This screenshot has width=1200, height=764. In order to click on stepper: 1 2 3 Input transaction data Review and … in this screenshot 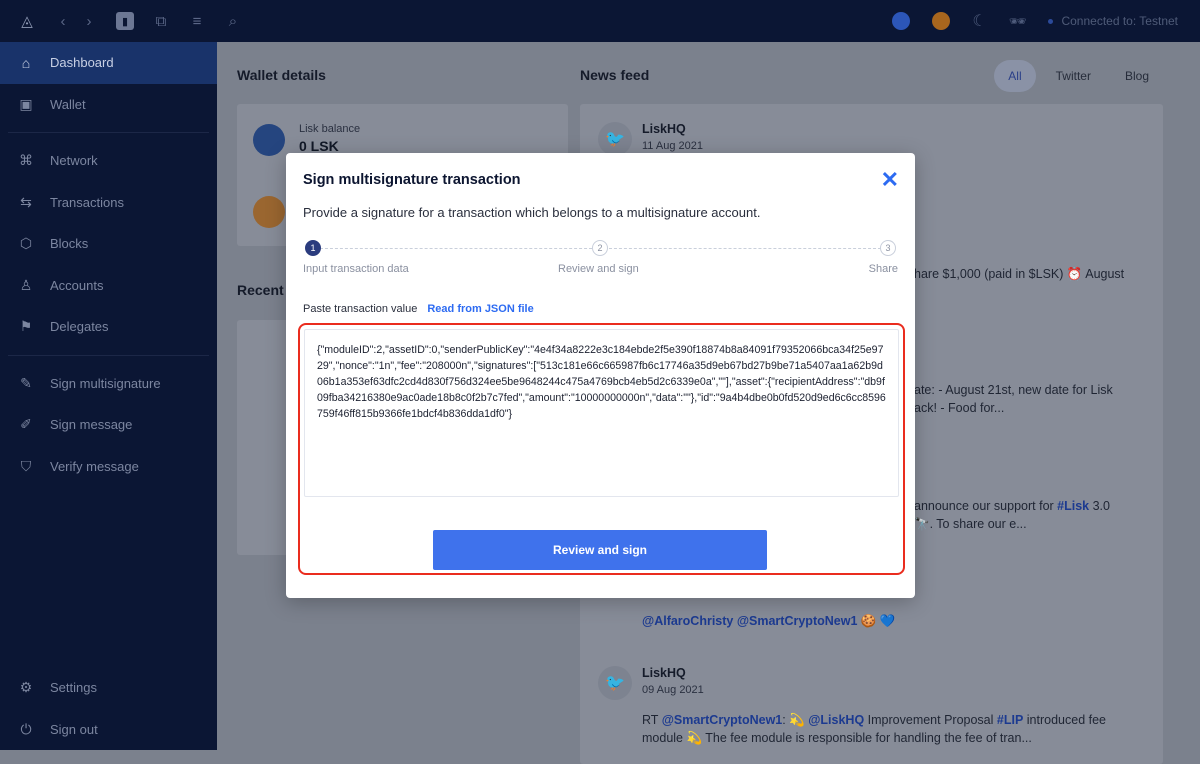, I will do `click(600, 260)`.